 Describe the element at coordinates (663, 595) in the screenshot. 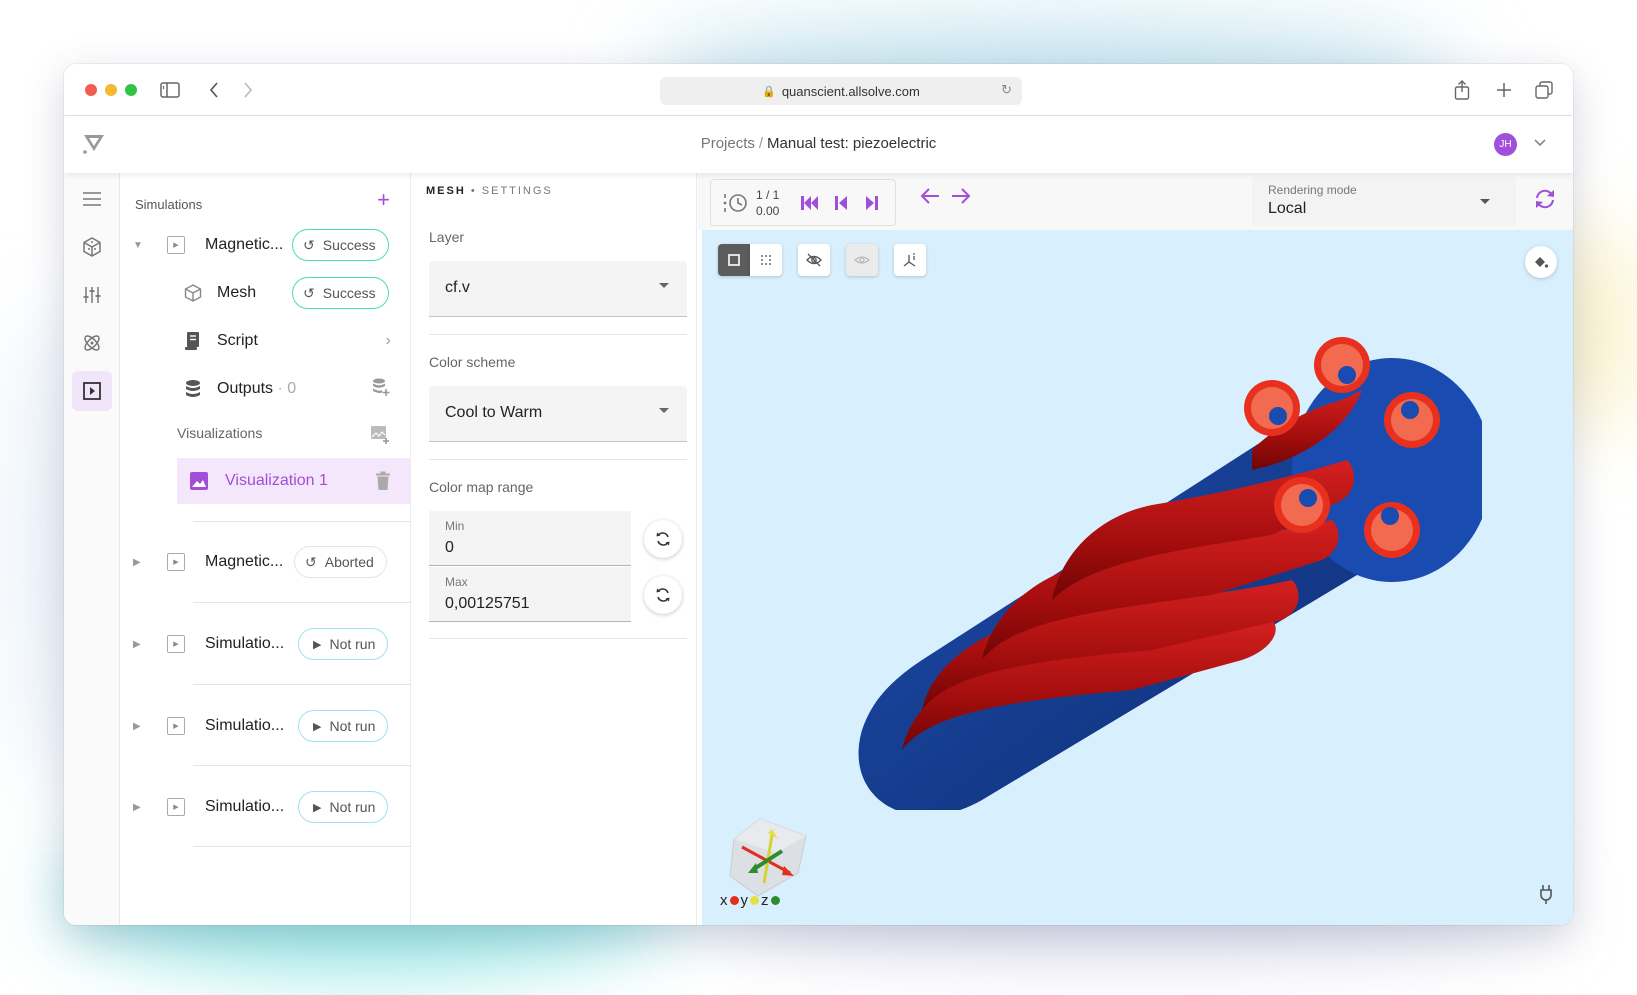

I see `reset-max-button` at that location.